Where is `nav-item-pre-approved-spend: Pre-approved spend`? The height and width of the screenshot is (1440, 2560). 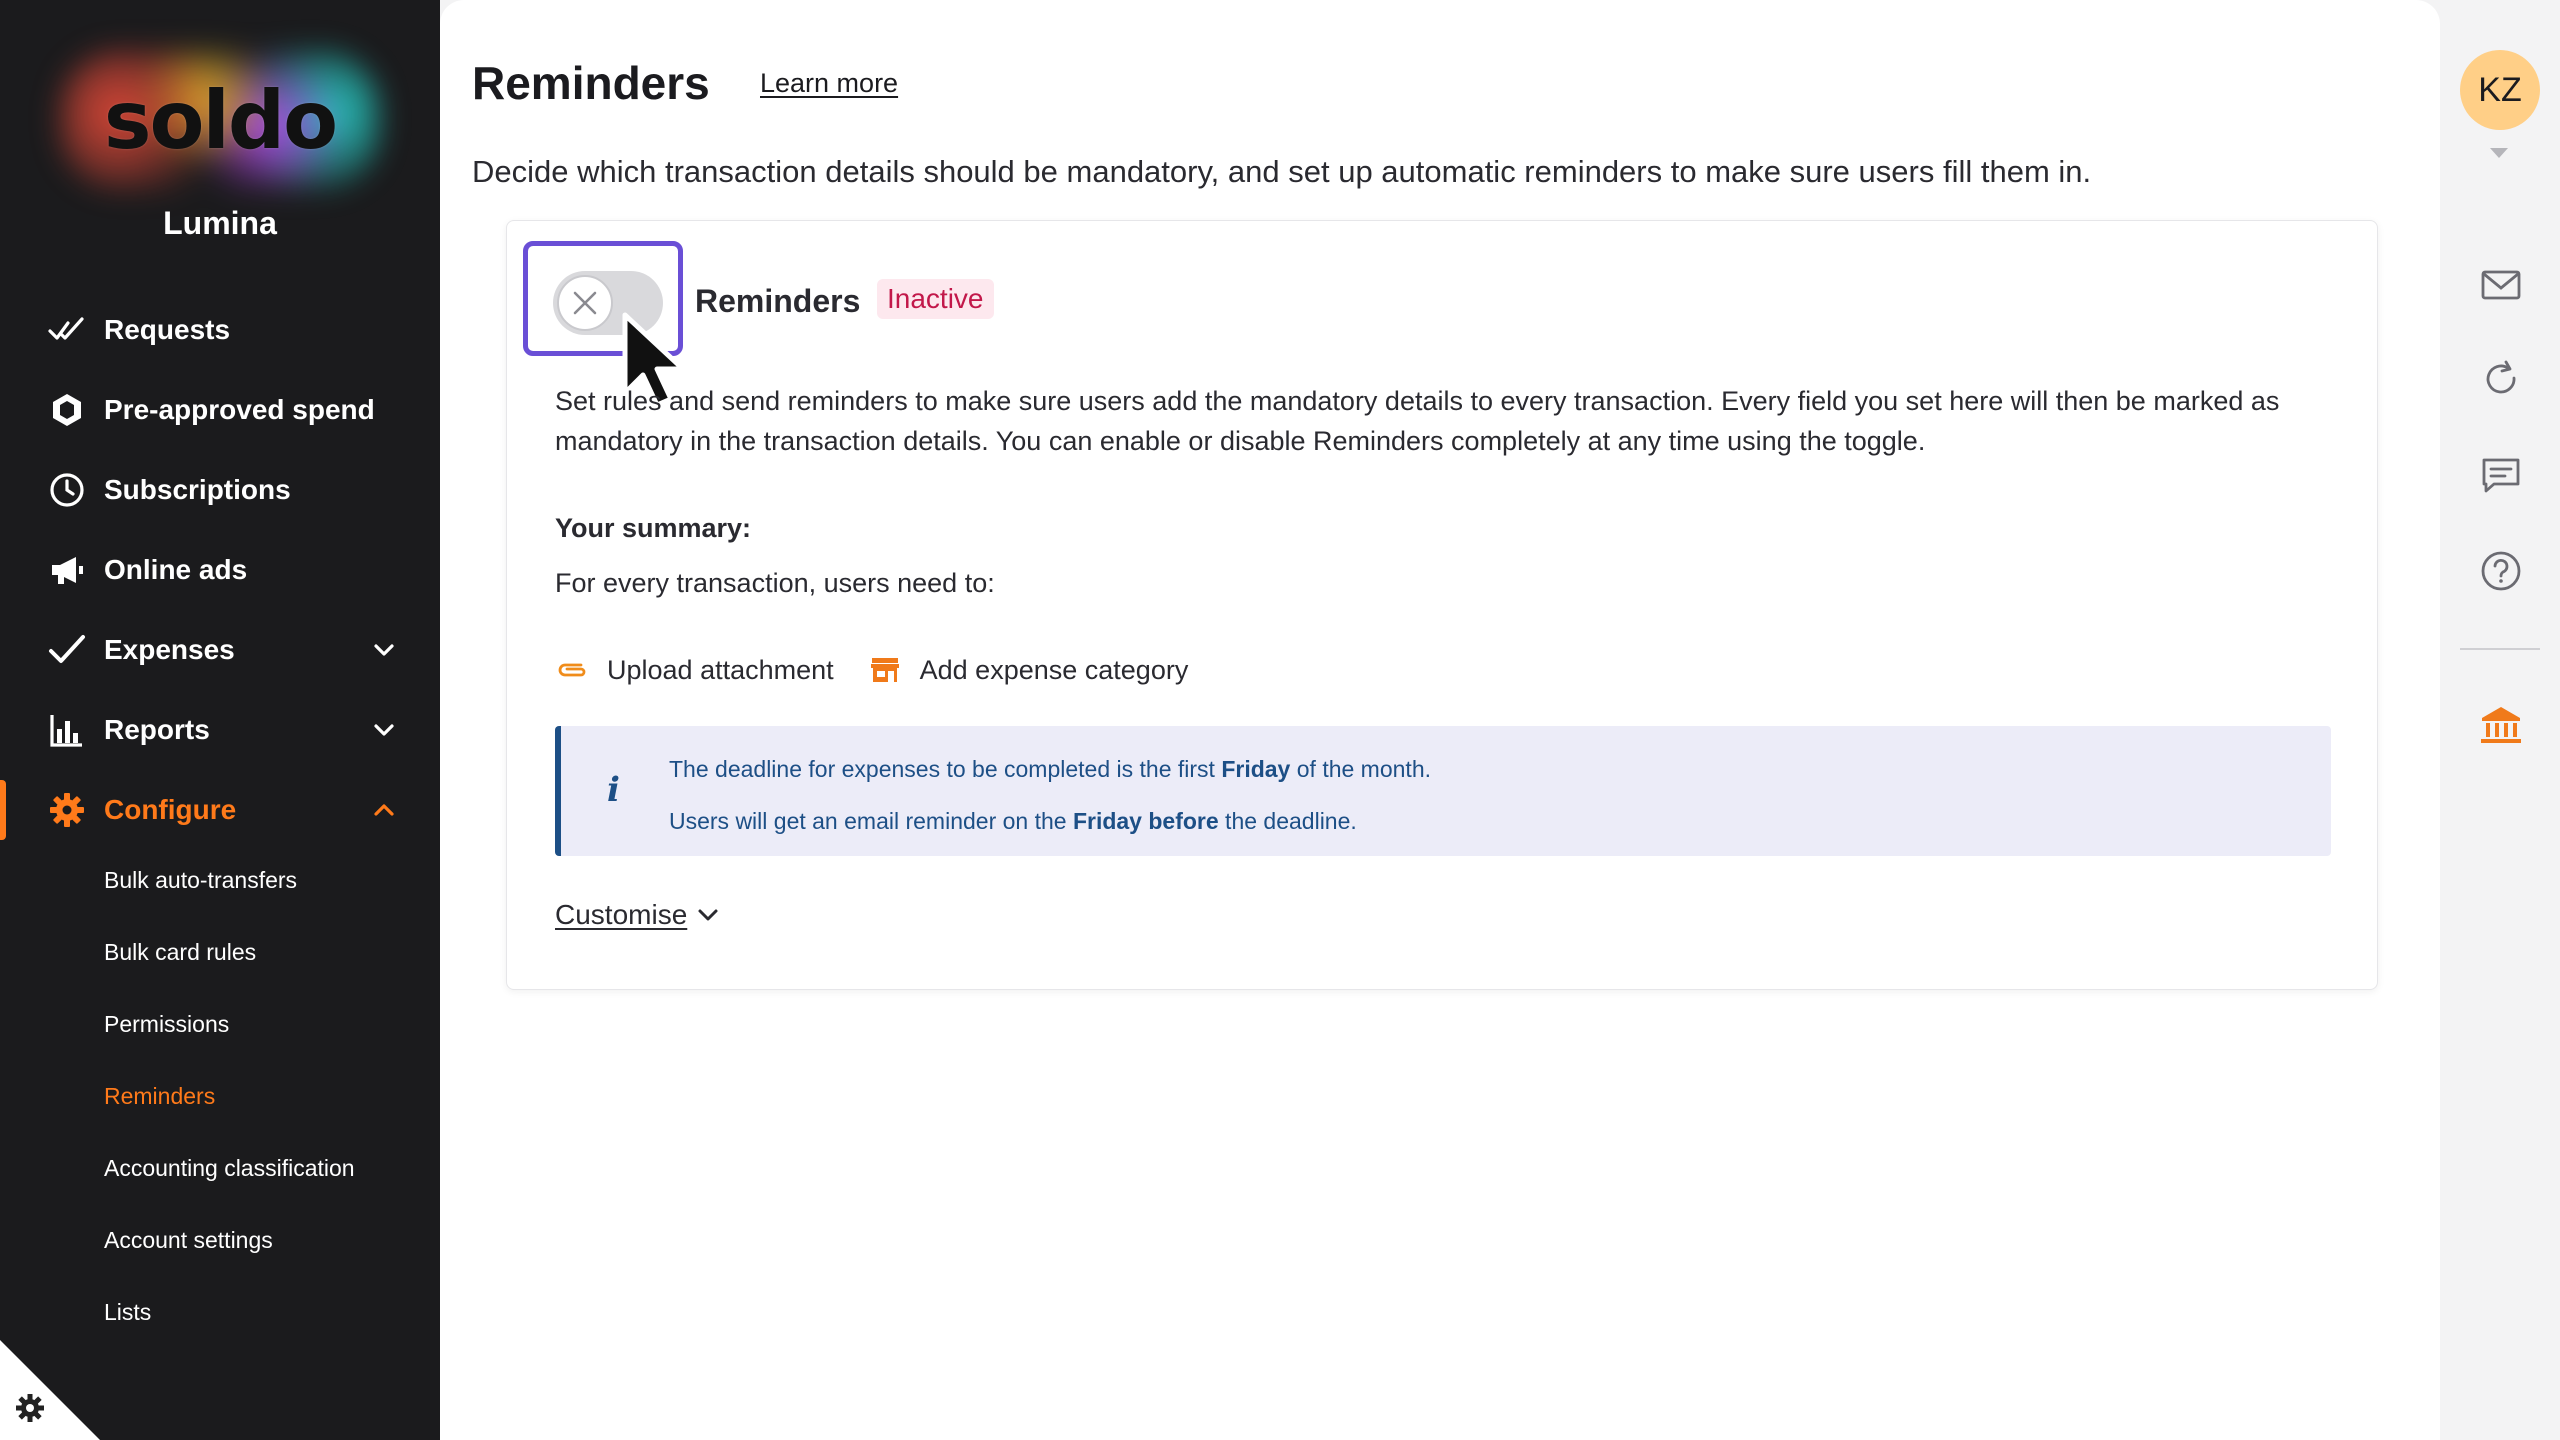 nav-item-pre-approved-spend: Pre-approved spend is located at coordinates (220, 410).